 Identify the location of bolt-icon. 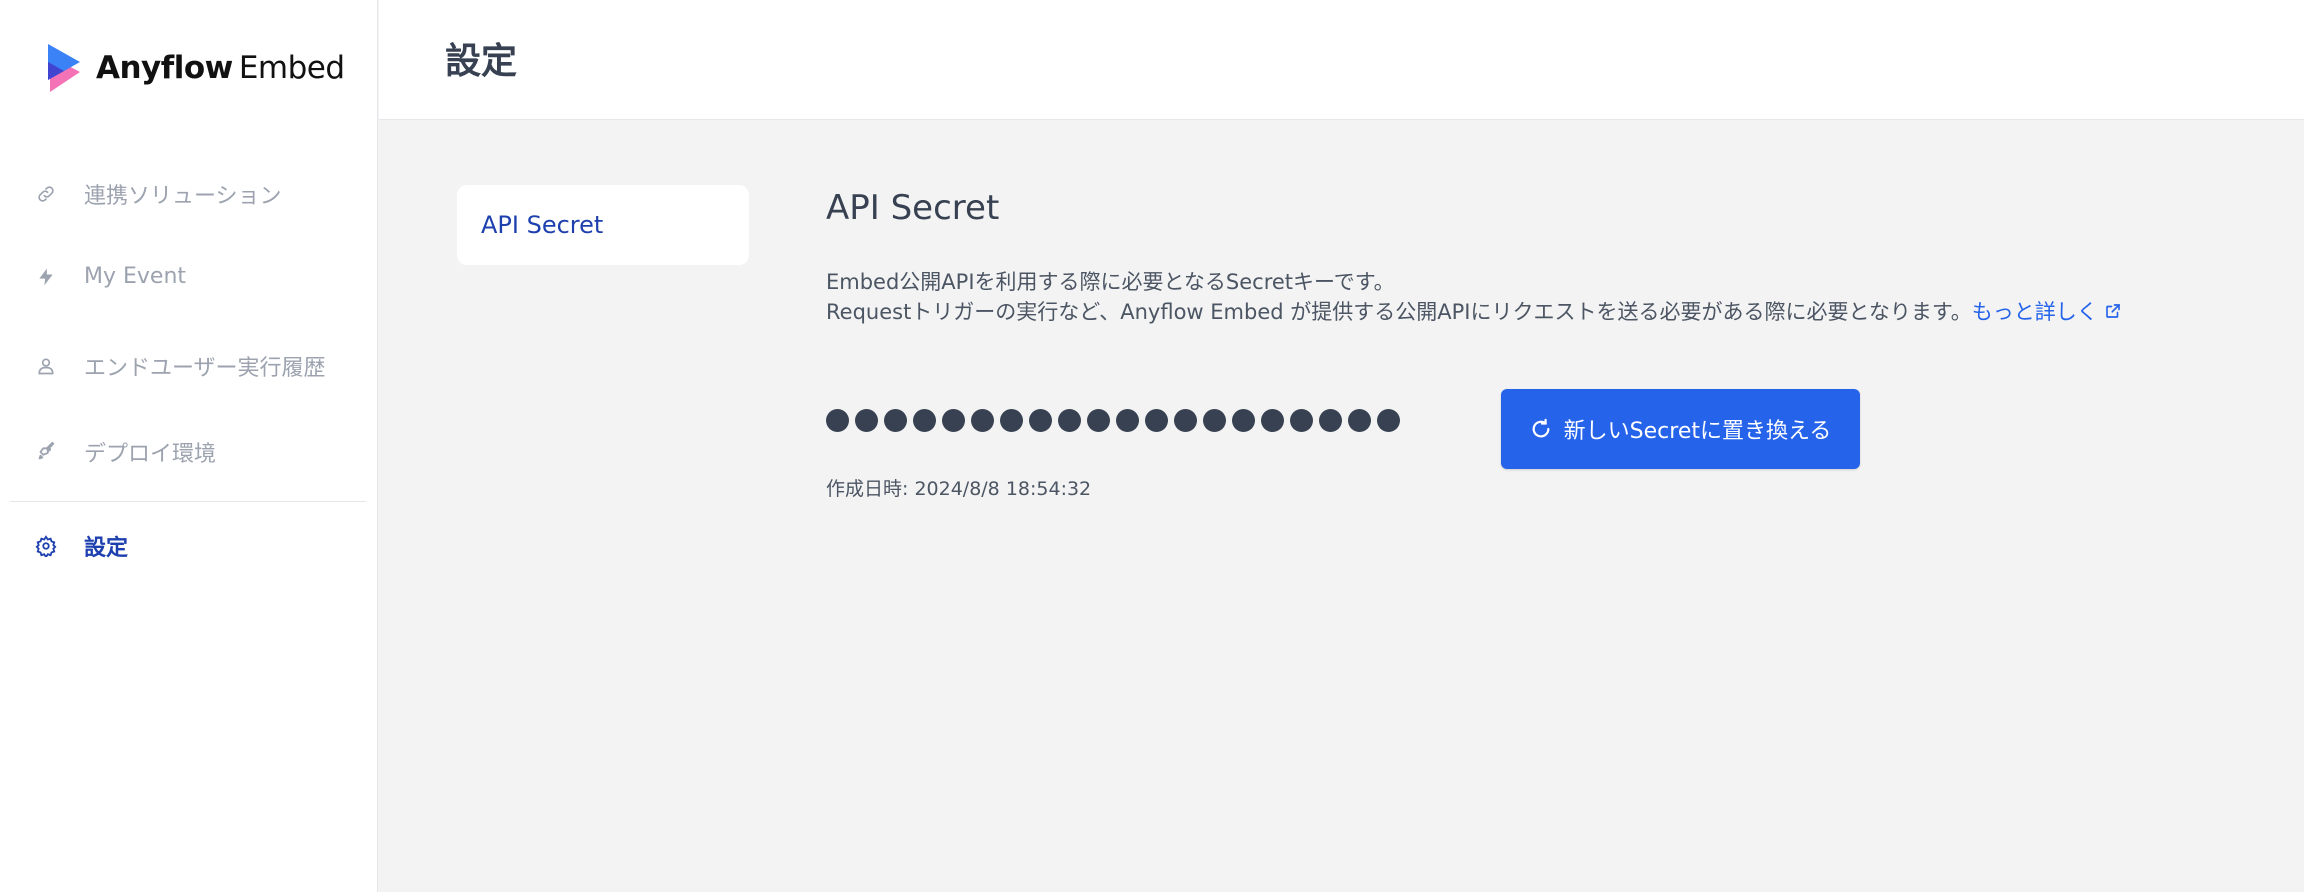
(46, 277).